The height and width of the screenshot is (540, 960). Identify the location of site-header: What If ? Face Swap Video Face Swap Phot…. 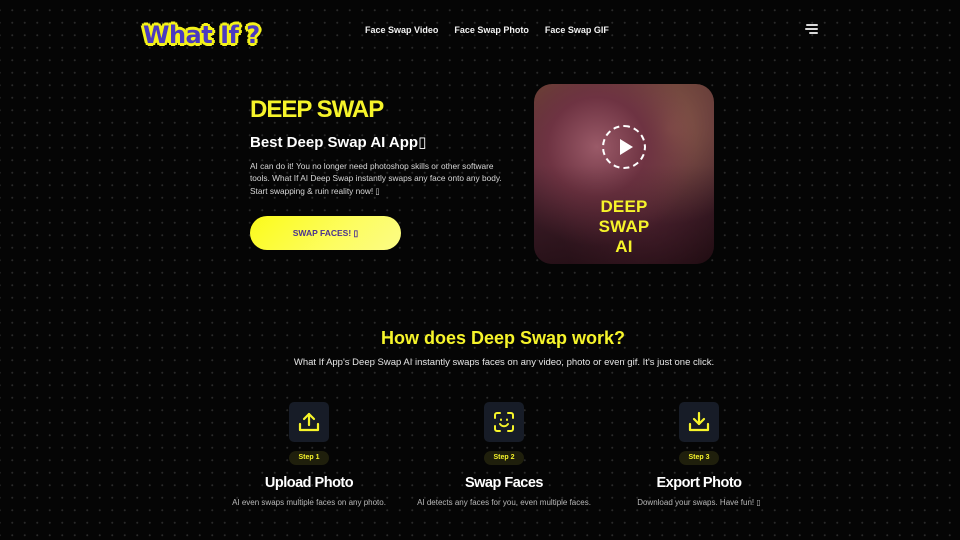
(480, 30).